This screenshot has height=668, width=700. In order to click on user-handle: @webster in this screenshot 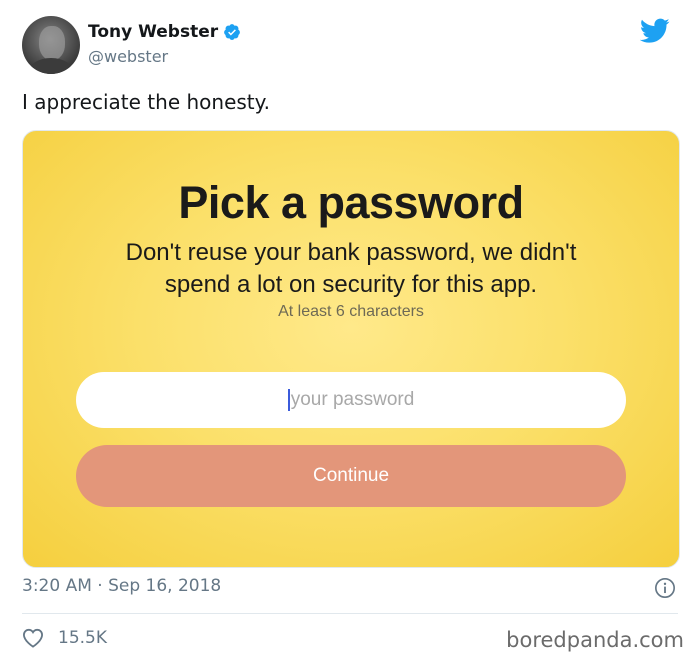, I will do `click(128, 56)`.